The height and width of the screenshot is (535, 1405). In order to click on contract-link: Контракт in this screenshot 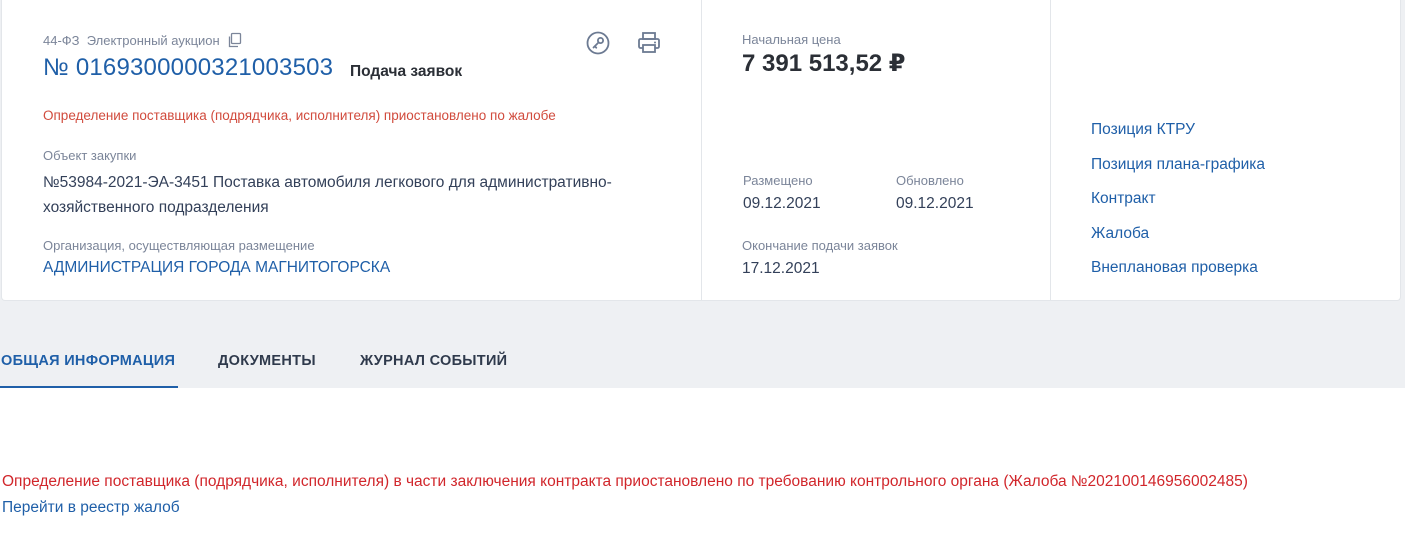, I will do `click(1123, 199)`.